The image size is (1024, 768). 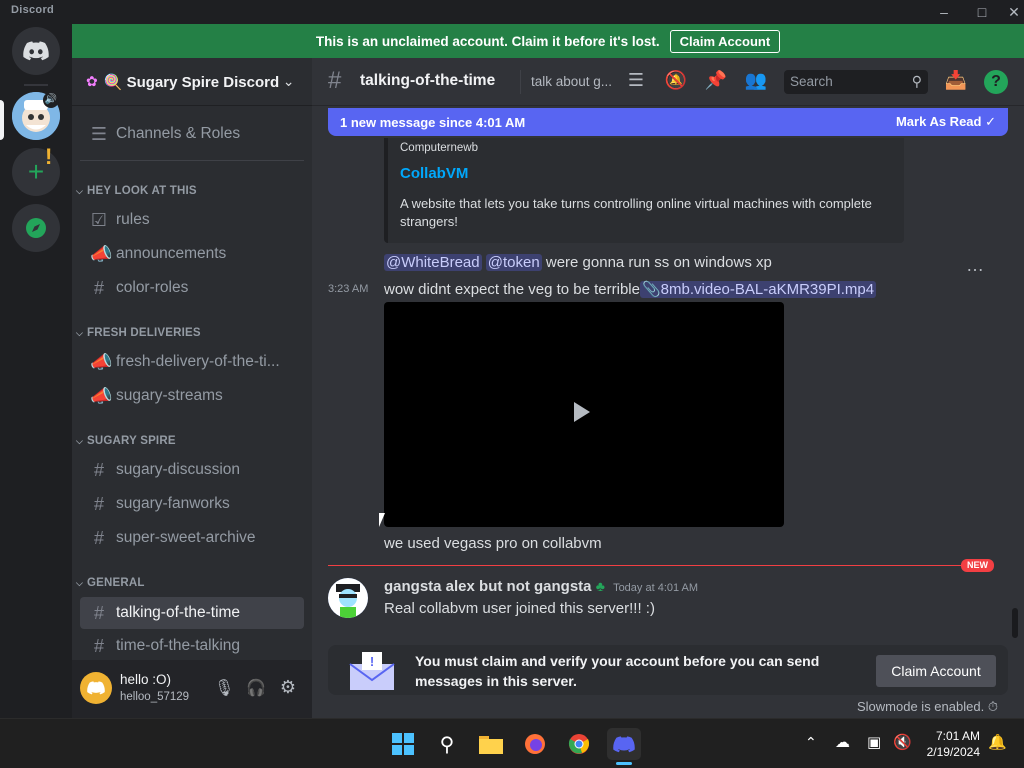 I want to click on chat-scrollbar, so click(x=1015, y=623).